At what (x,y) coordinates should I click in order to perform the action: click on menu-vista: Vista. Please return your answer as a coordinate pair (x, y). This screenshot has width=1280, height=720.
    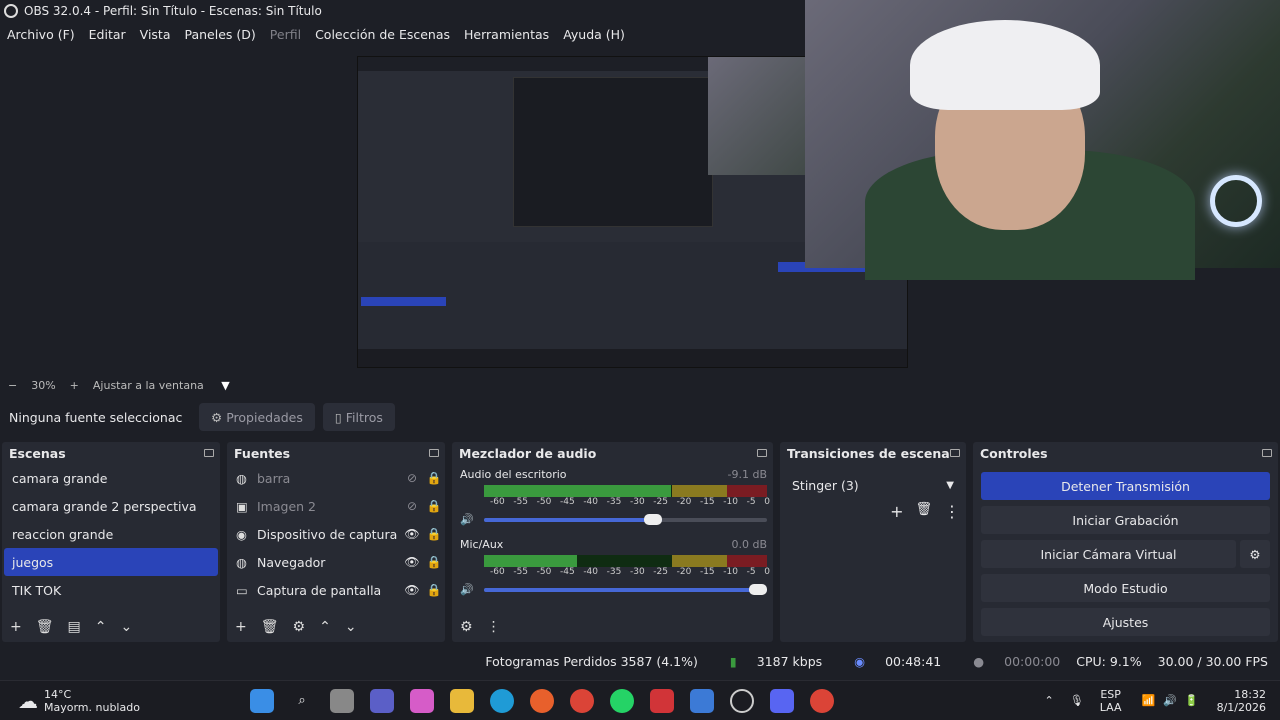
    Looking at the image, I should click on (155, 34).